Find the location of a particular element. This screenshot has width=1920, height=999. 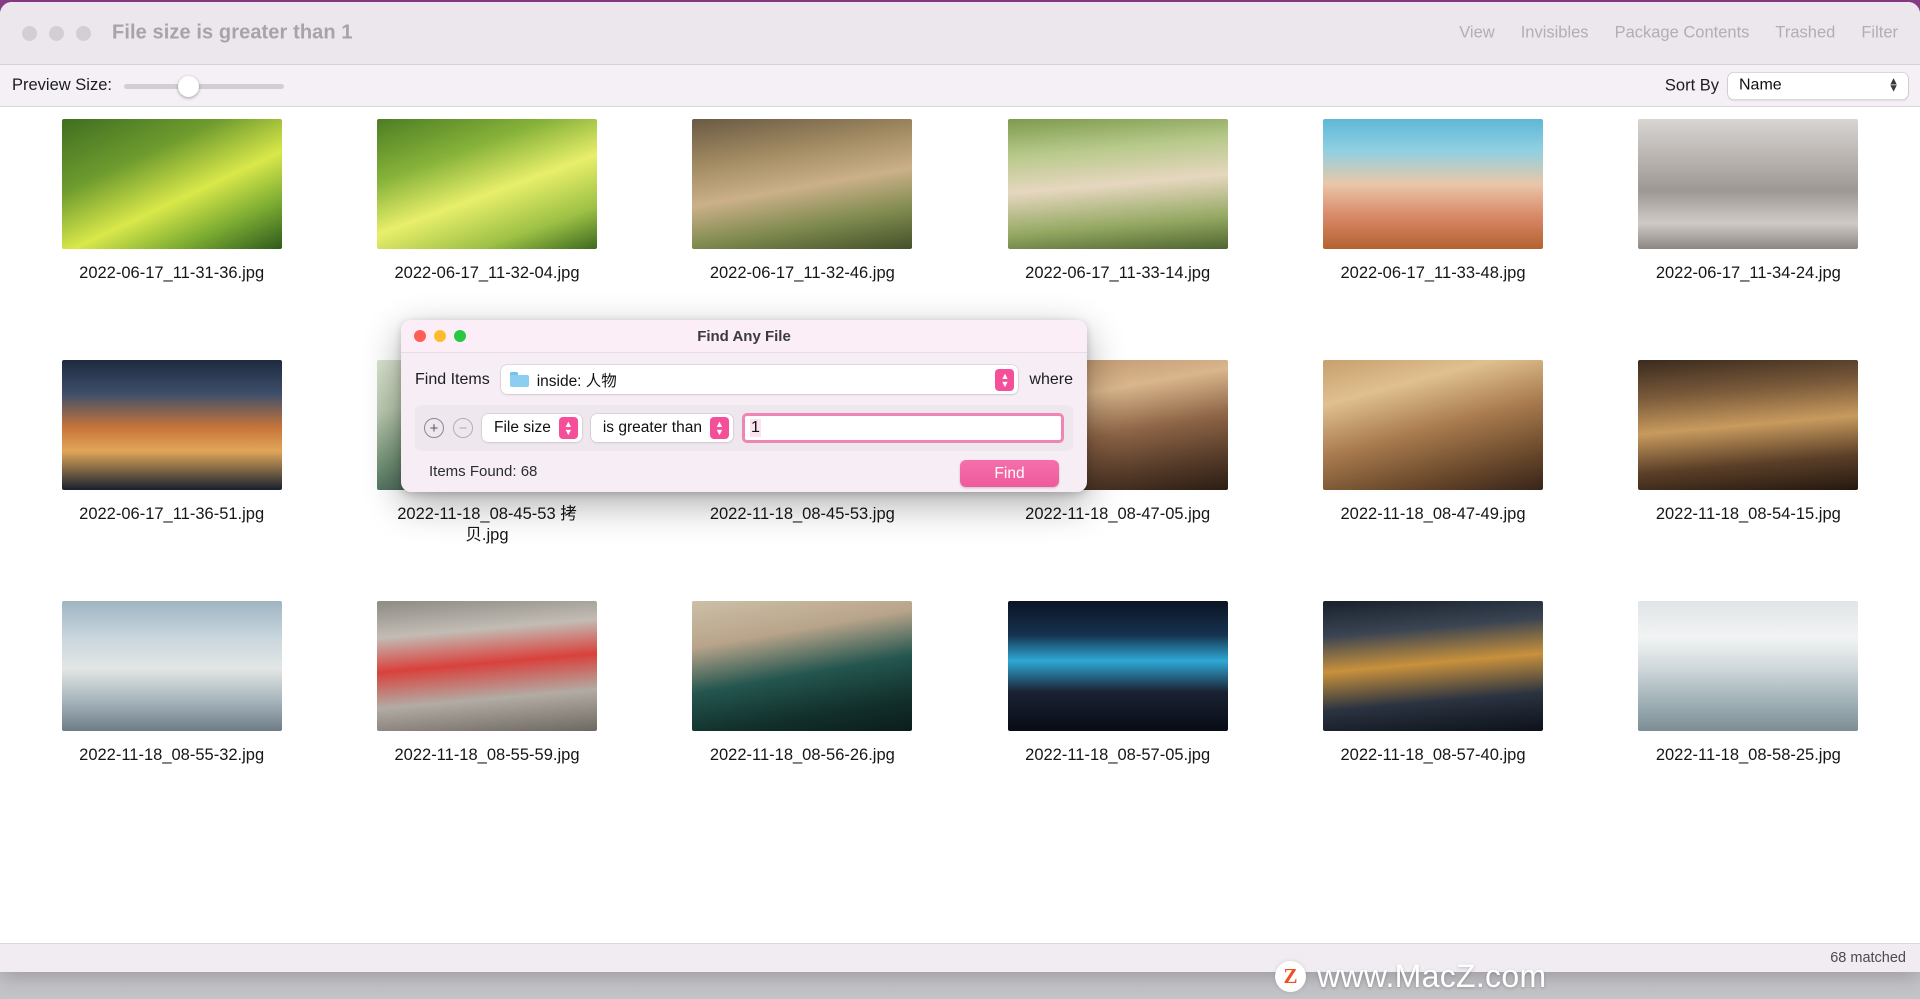

file-grid-item: 2022-11-18_08-56-26.jpg is located at coordinates (802, 721).